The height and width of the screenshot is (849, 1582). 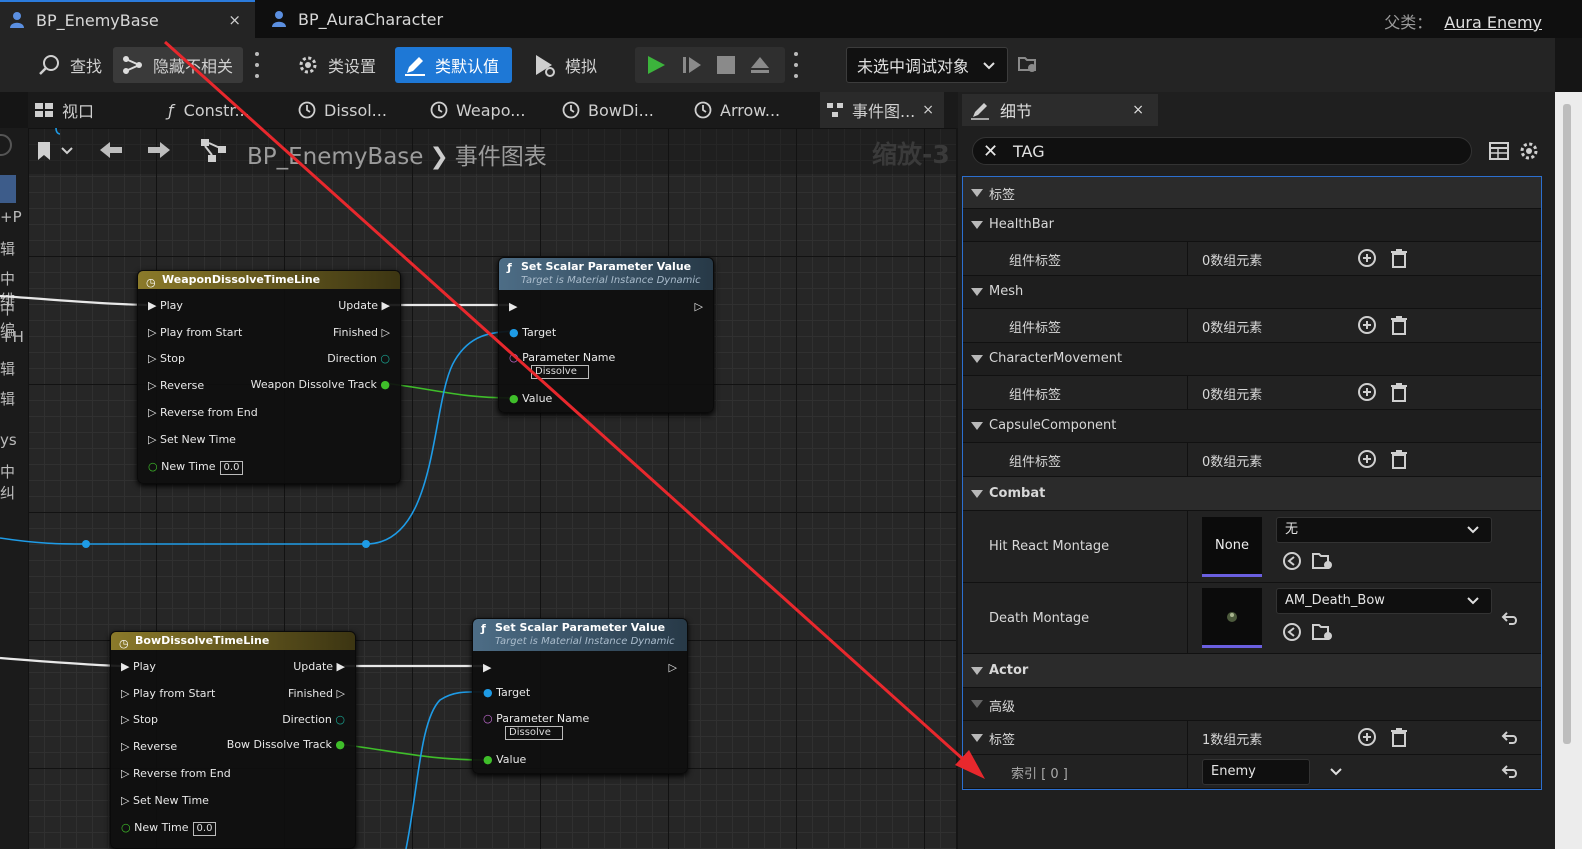 I want to click on node-title: Set Scalar Parameter Value, so click(x=606, y=266).